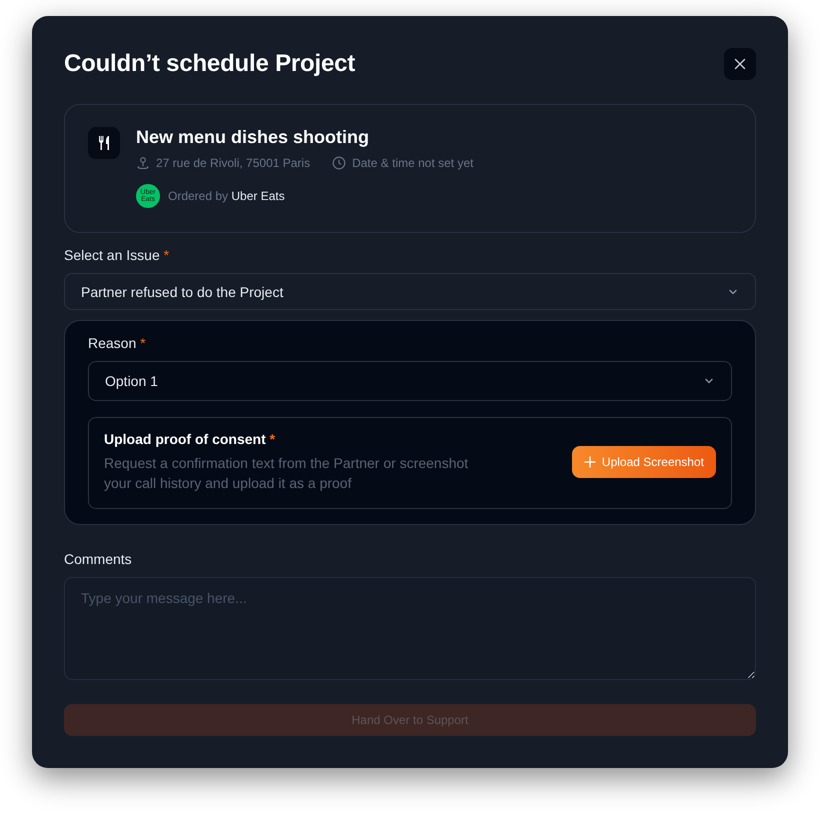  I want to click on close-icon, so click(740, 64).